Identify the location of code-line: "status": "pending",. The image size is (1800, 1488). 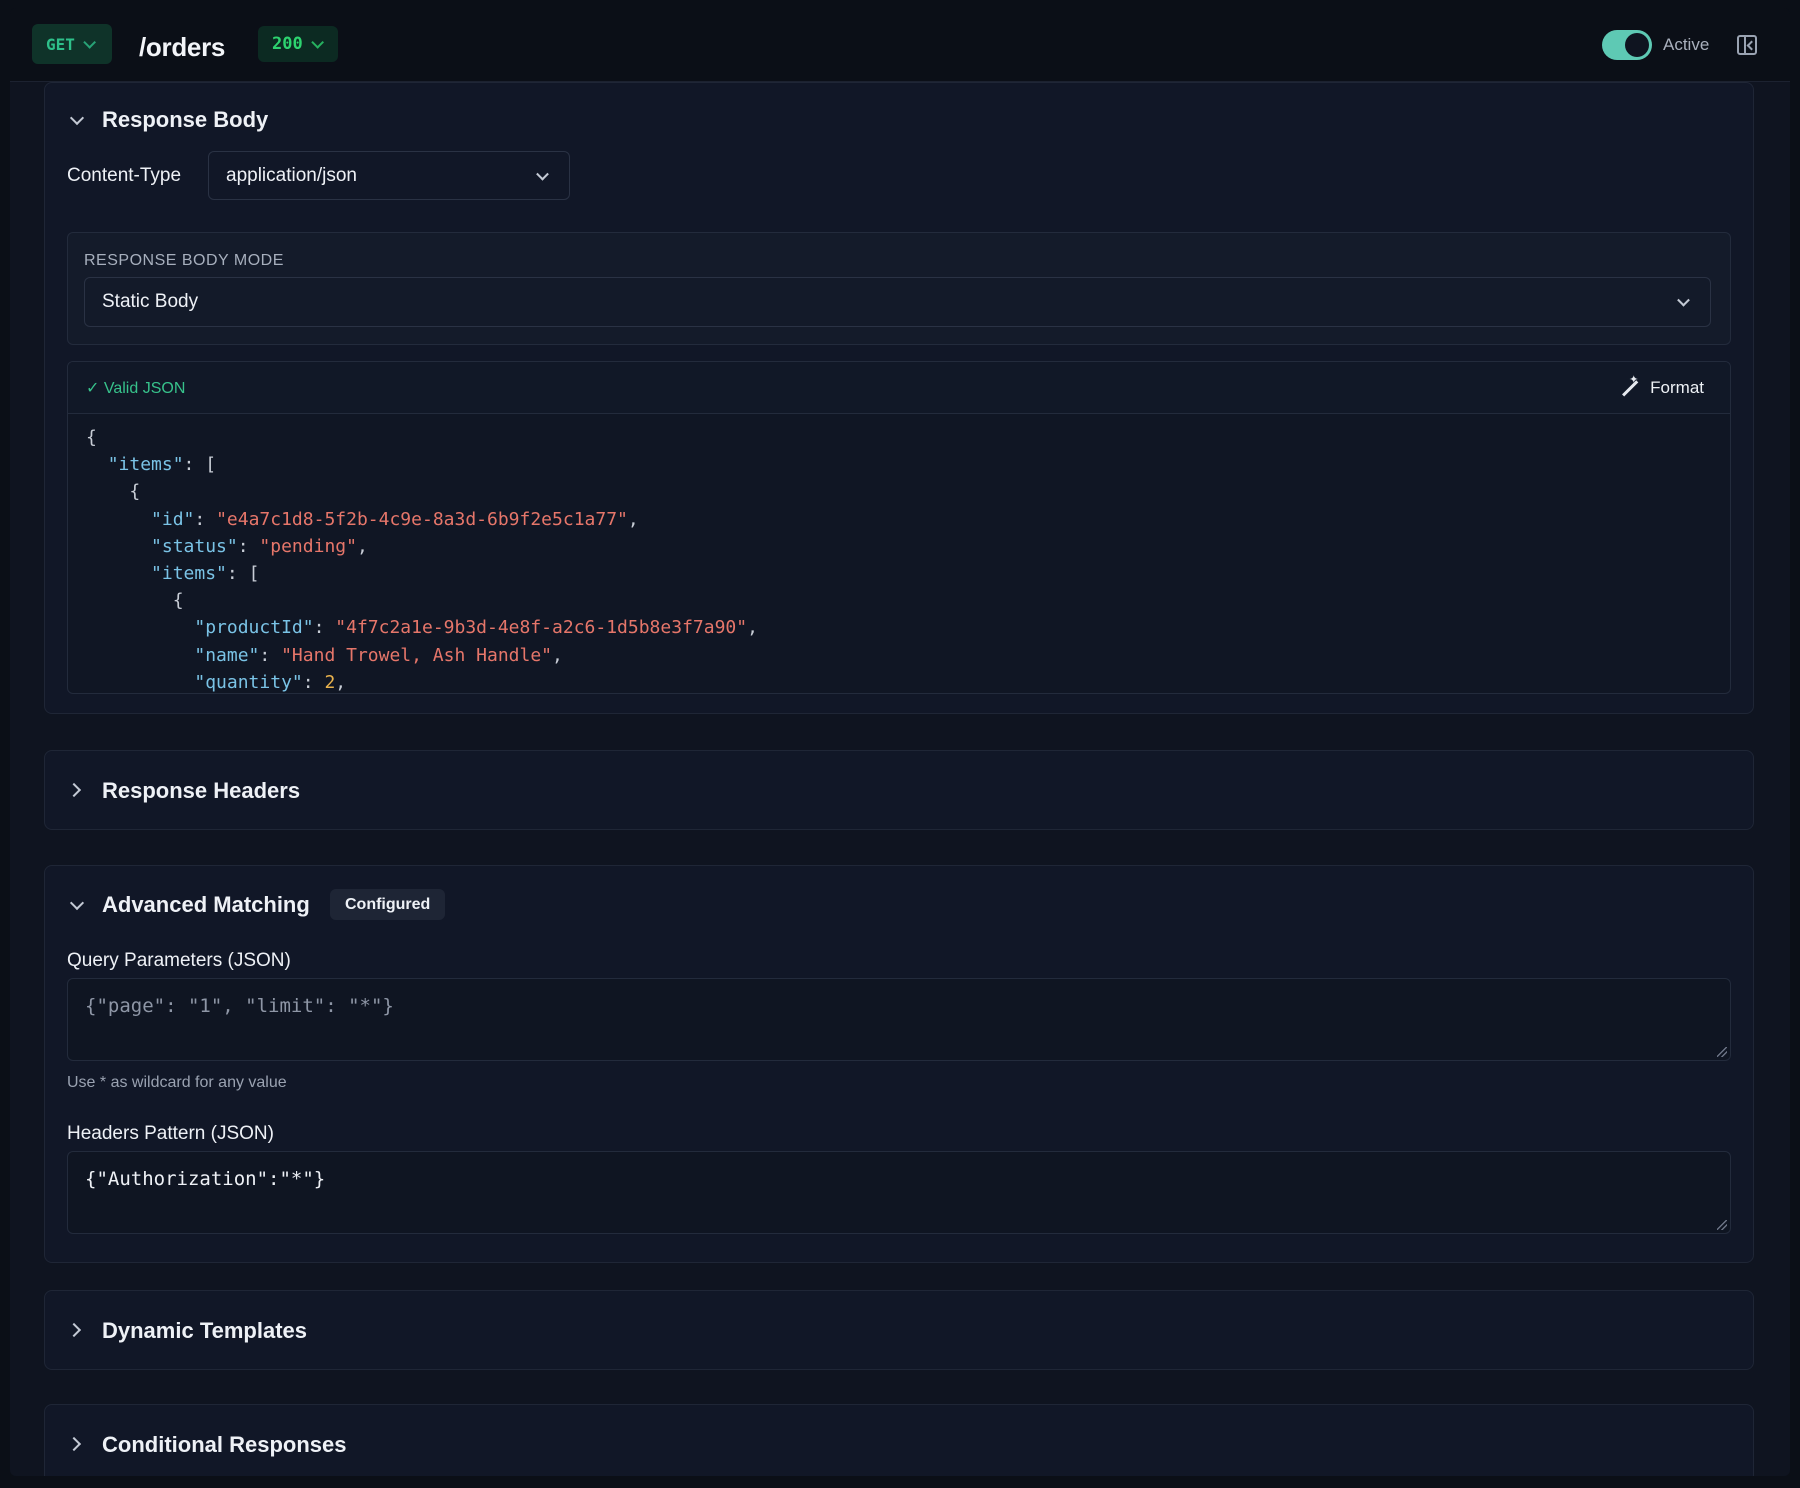
(259, 546).